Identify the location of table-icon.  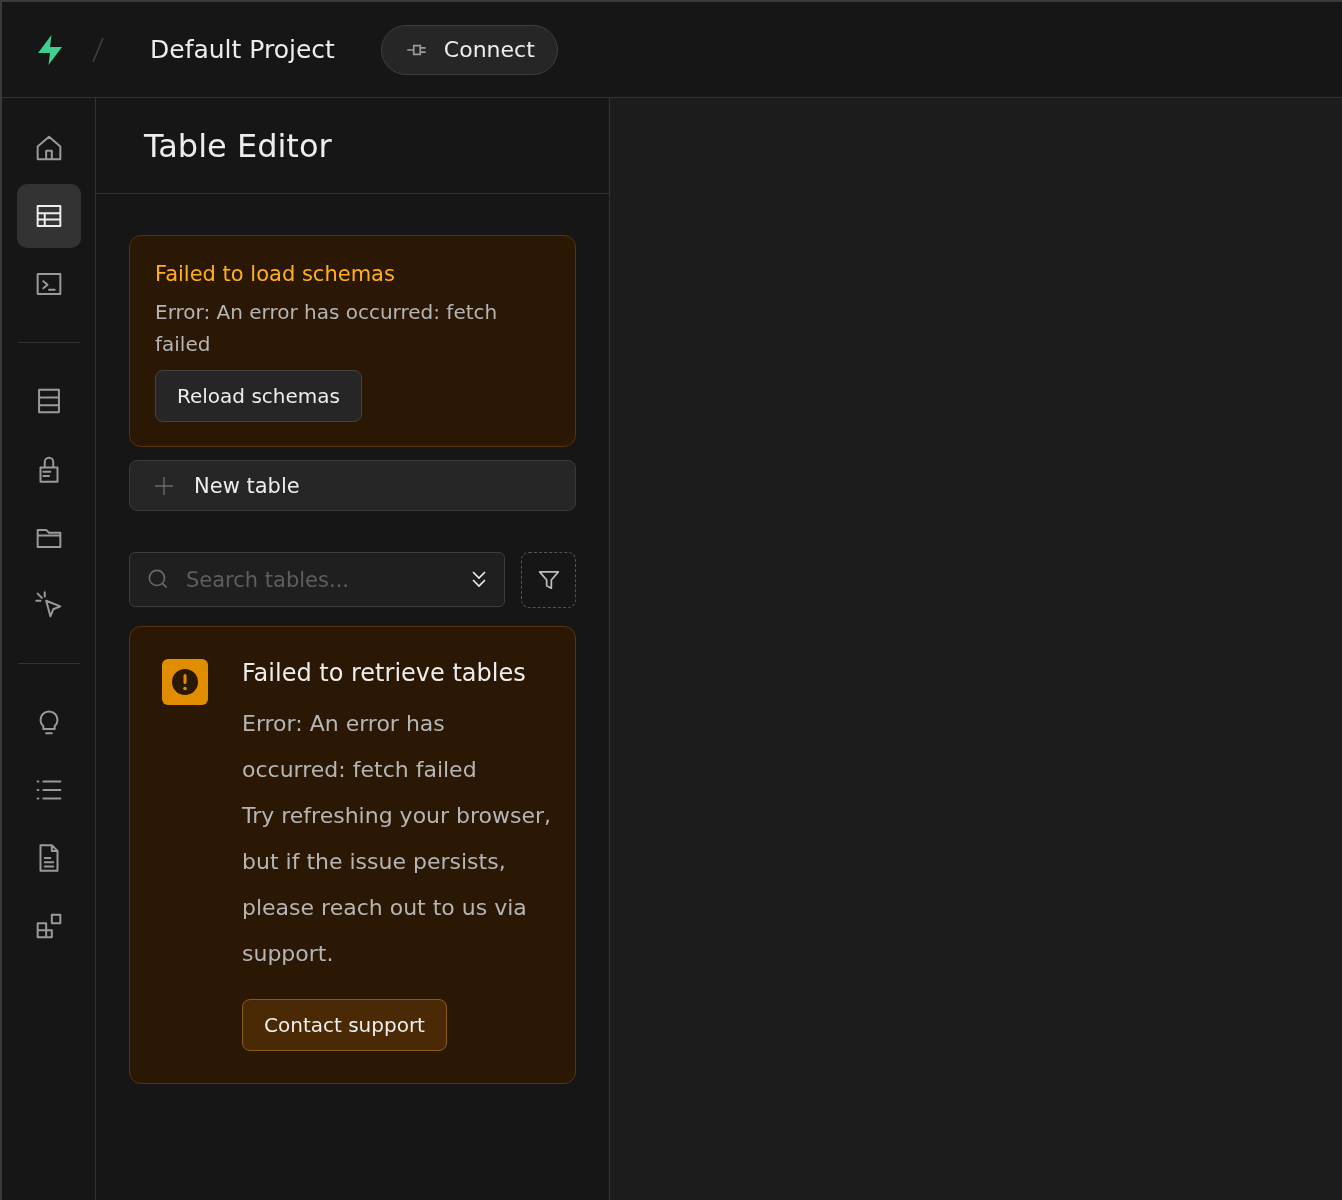
(48, 216).